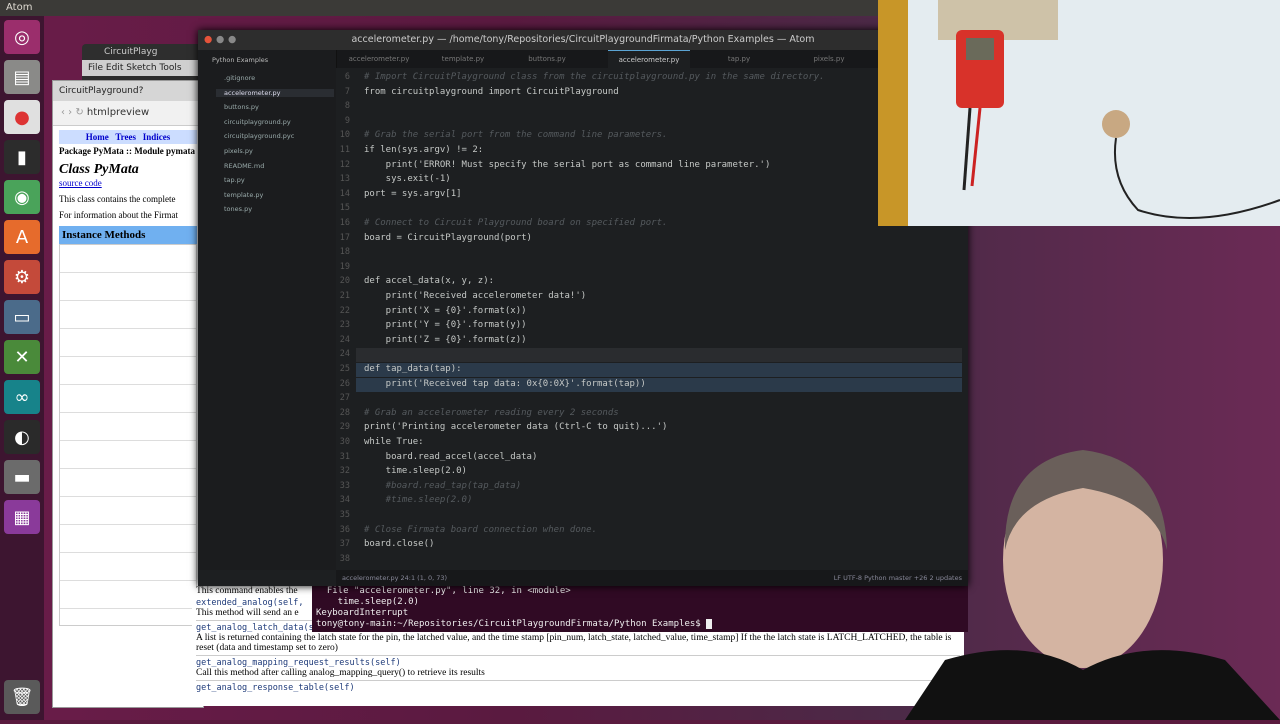  What do you see at coordinates (147, 68) in the screenshot?
I see `arduino-menubar: File Edit Sketch Tools` at bounding box center [147, 68].